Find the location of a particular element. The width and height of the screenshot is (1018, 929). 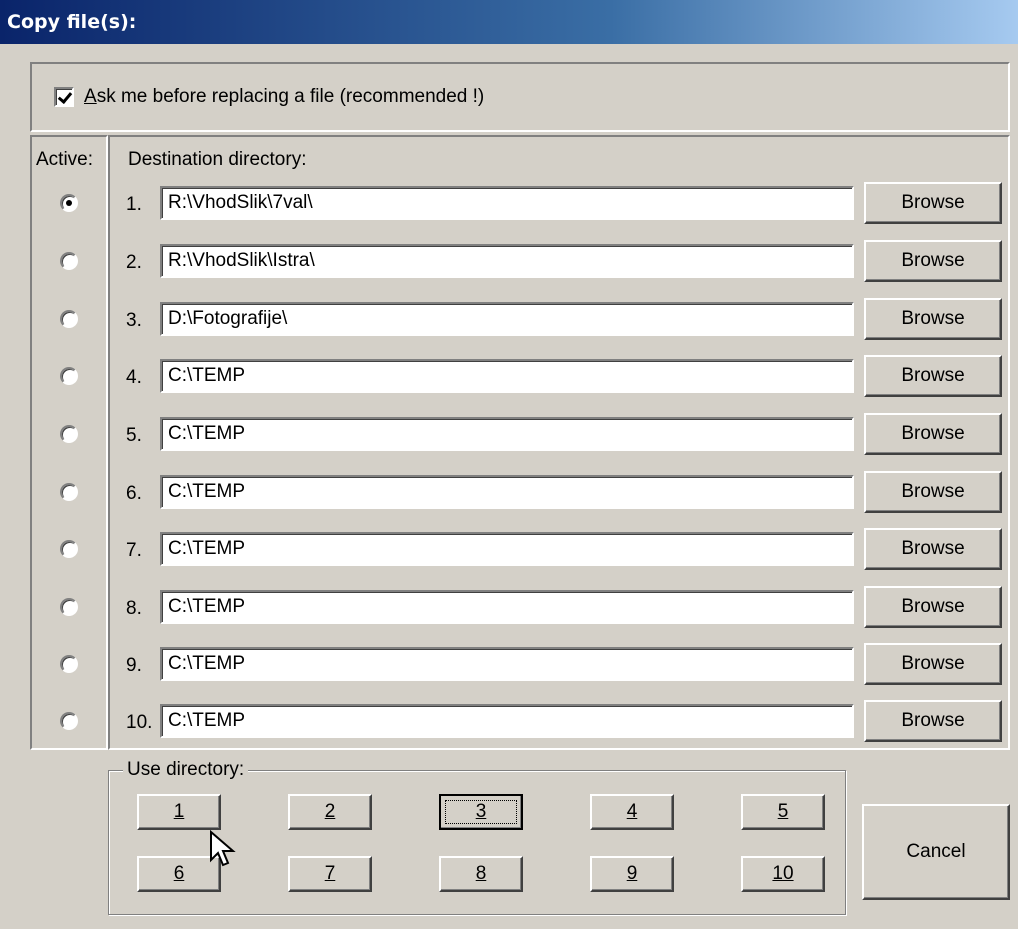

destination-path-input-1: R:\VhodSlik\7val\ is located at coordinates (507, 203).